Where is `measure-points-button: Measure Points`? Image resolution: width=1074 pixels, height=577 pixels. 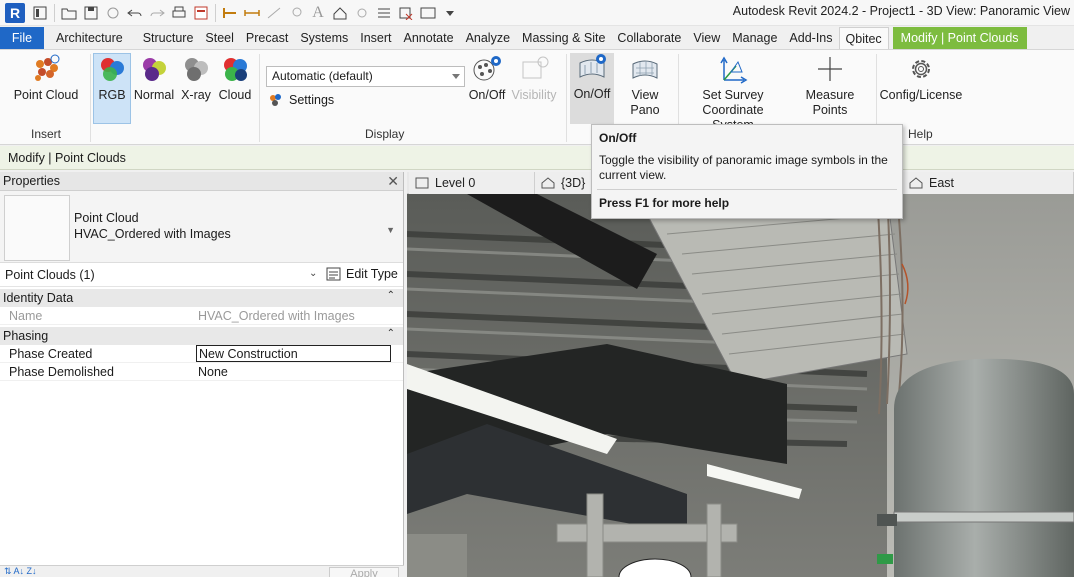 measure-points-button: Measure Points is located at coordinates (830, 86).